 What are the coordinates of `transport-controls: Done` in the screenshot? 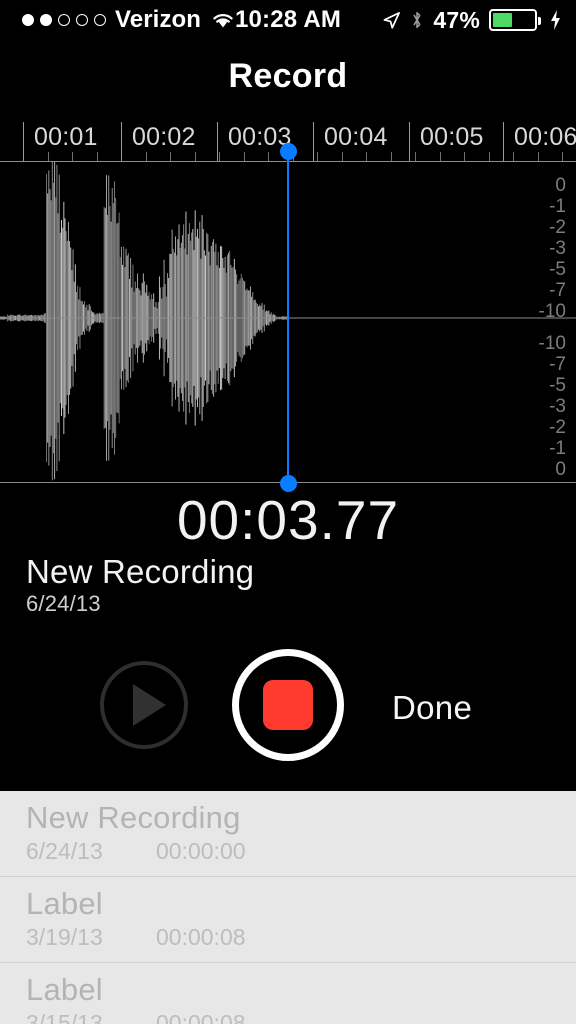 It's located at (288, 715).